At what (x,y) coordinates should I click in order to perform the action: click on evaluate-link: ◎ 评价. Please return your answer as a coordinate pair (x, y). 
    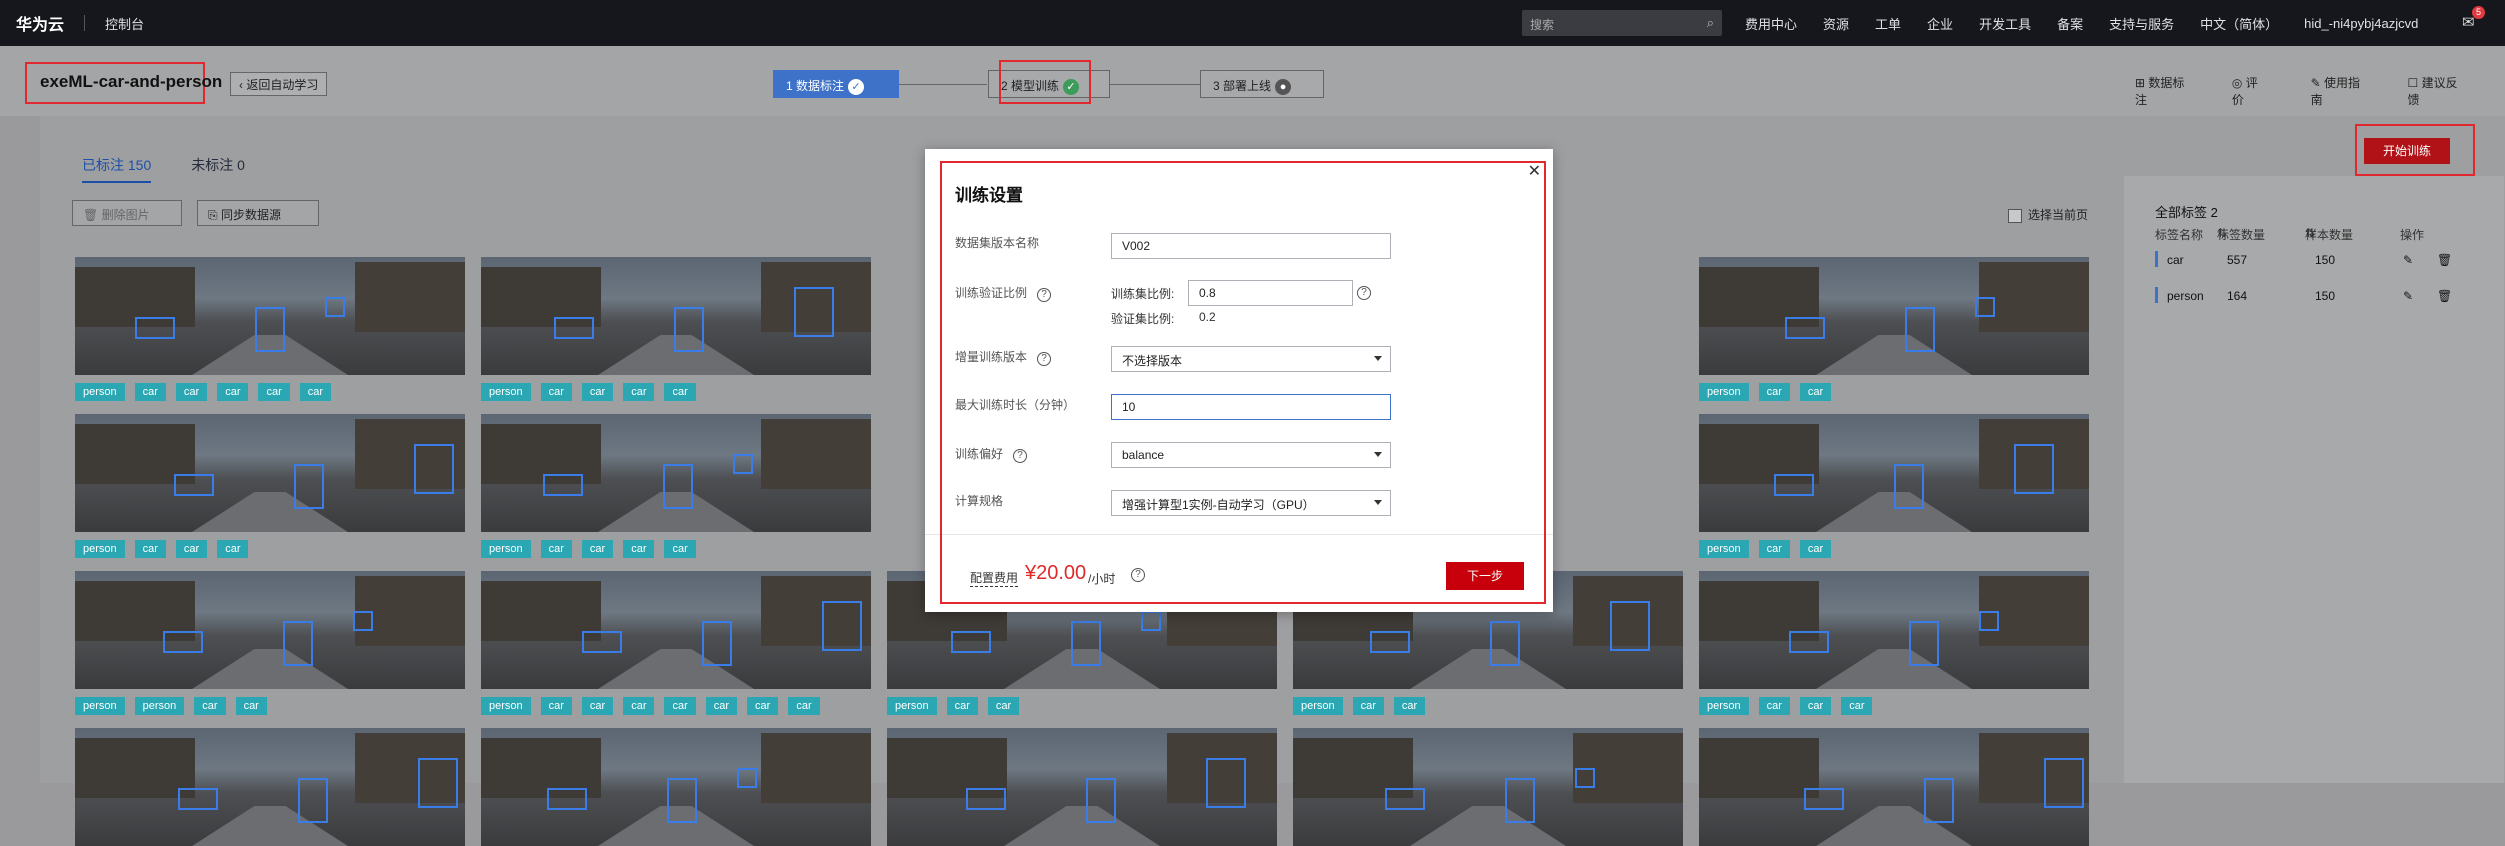
    Looking at the image, I should click on (2257, 91).